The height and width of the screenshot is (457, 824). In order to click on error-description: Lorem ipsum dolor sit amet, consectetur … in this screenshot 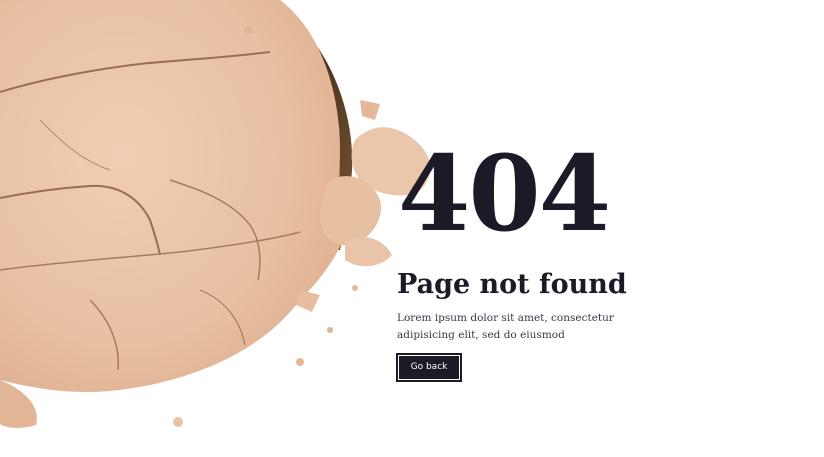, I will do `click(505, 326)`.